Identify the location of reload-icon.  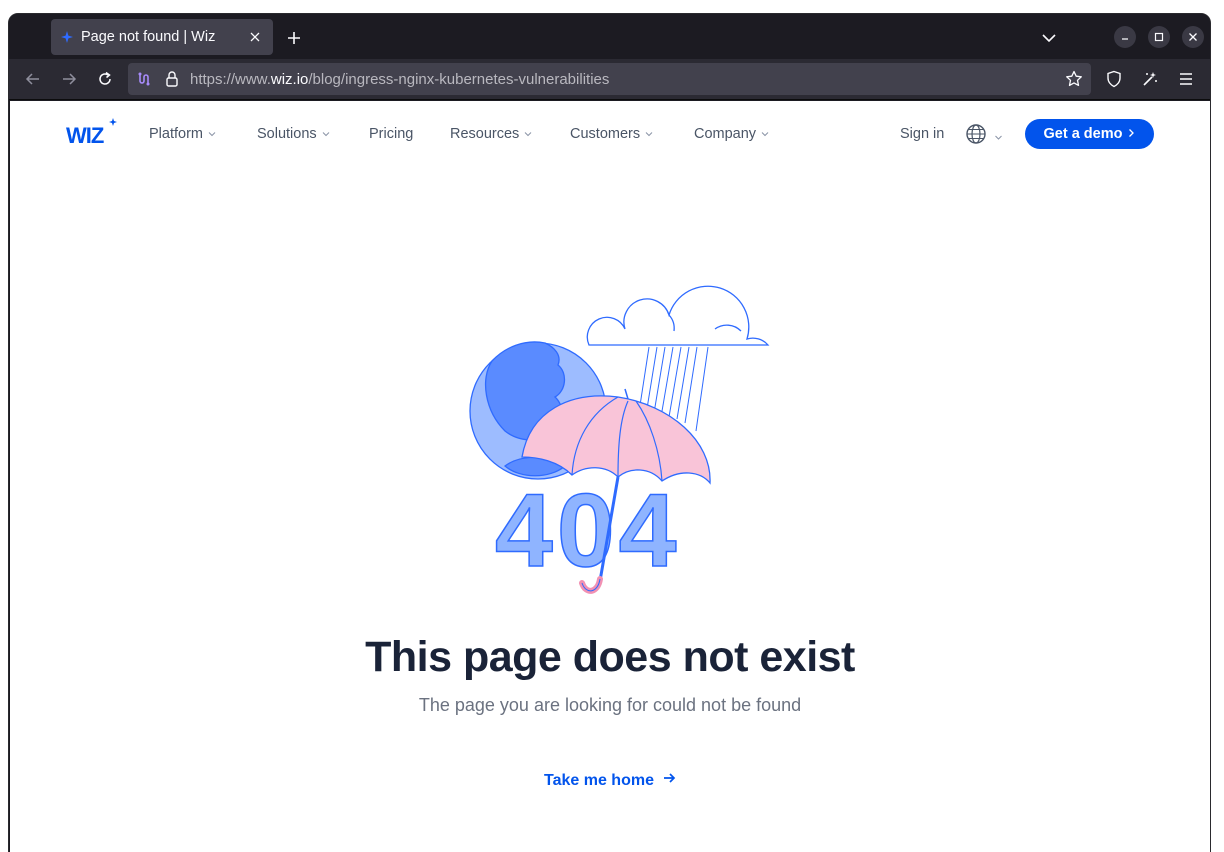
(105, 79).